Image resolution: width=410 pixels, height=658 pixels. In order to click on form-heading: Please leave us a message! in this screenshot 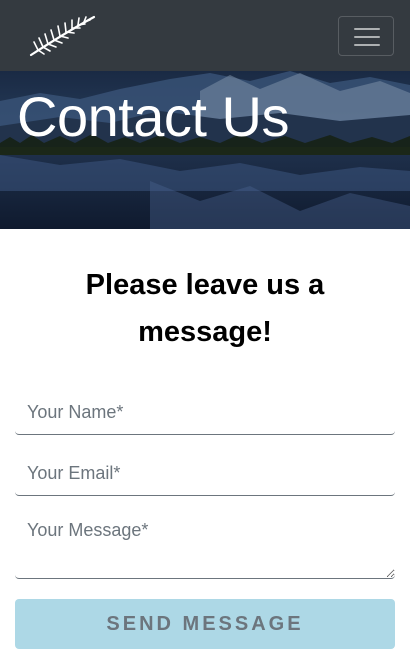, I will do `click(205, 308)`.